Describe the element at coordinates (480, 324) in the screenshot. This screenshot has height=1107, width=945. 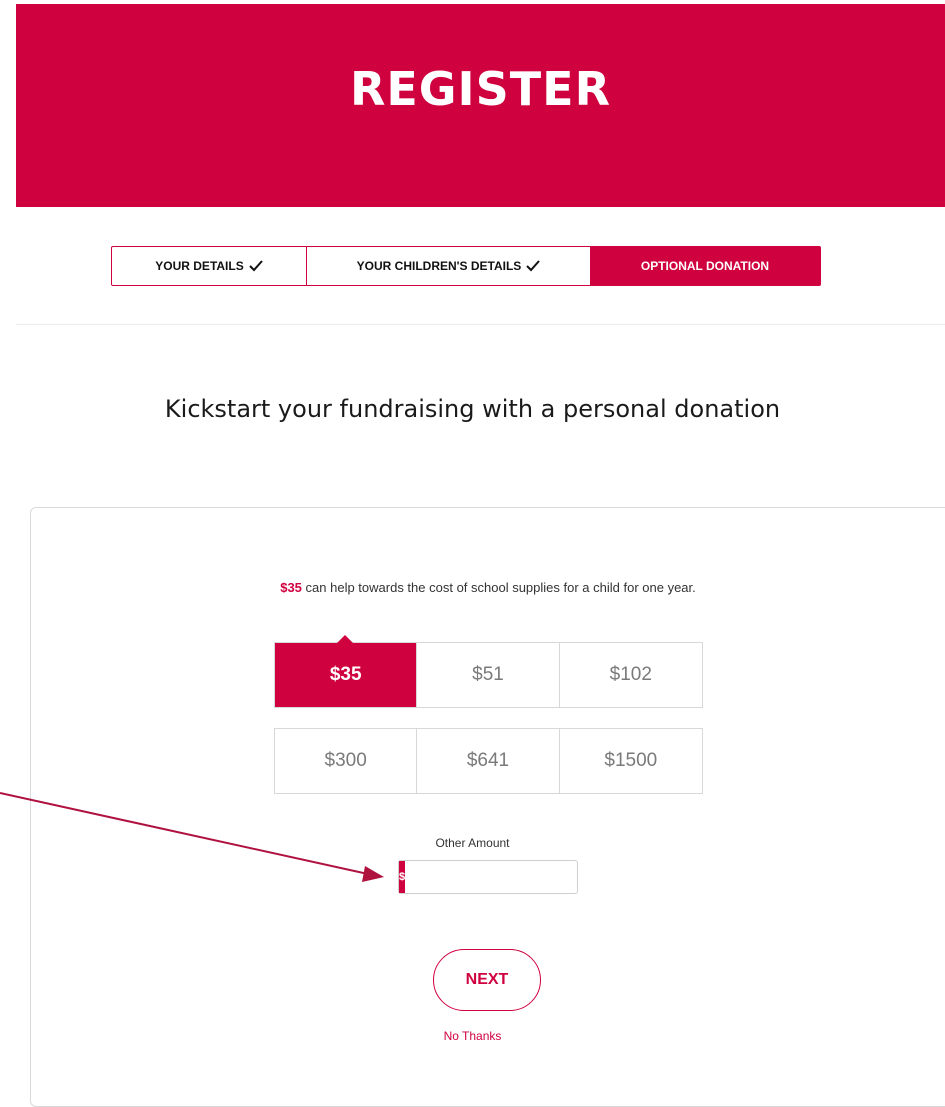
I see `divider` at that location.